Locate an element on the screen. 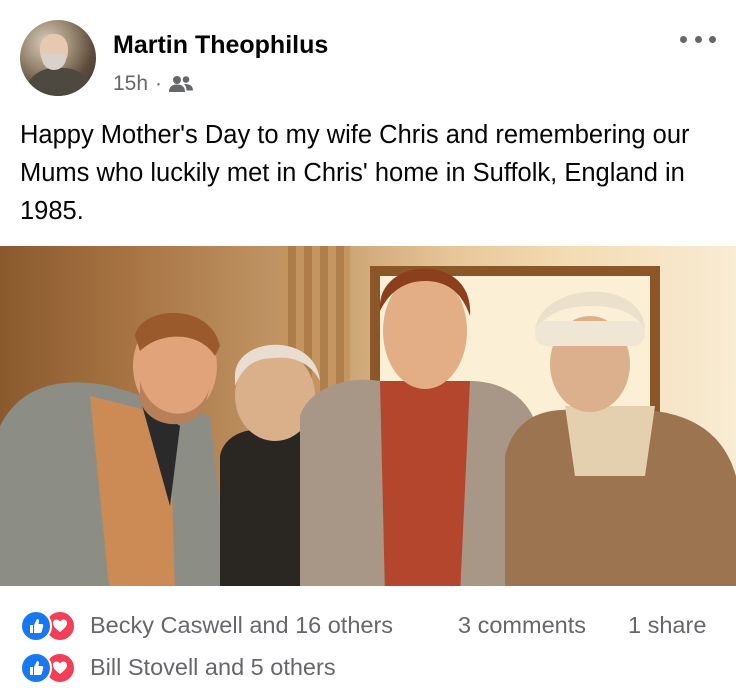 The height and width of the screenshot is (690, 736). photo-person-elderly-woman is located at coordinates (620, 438).